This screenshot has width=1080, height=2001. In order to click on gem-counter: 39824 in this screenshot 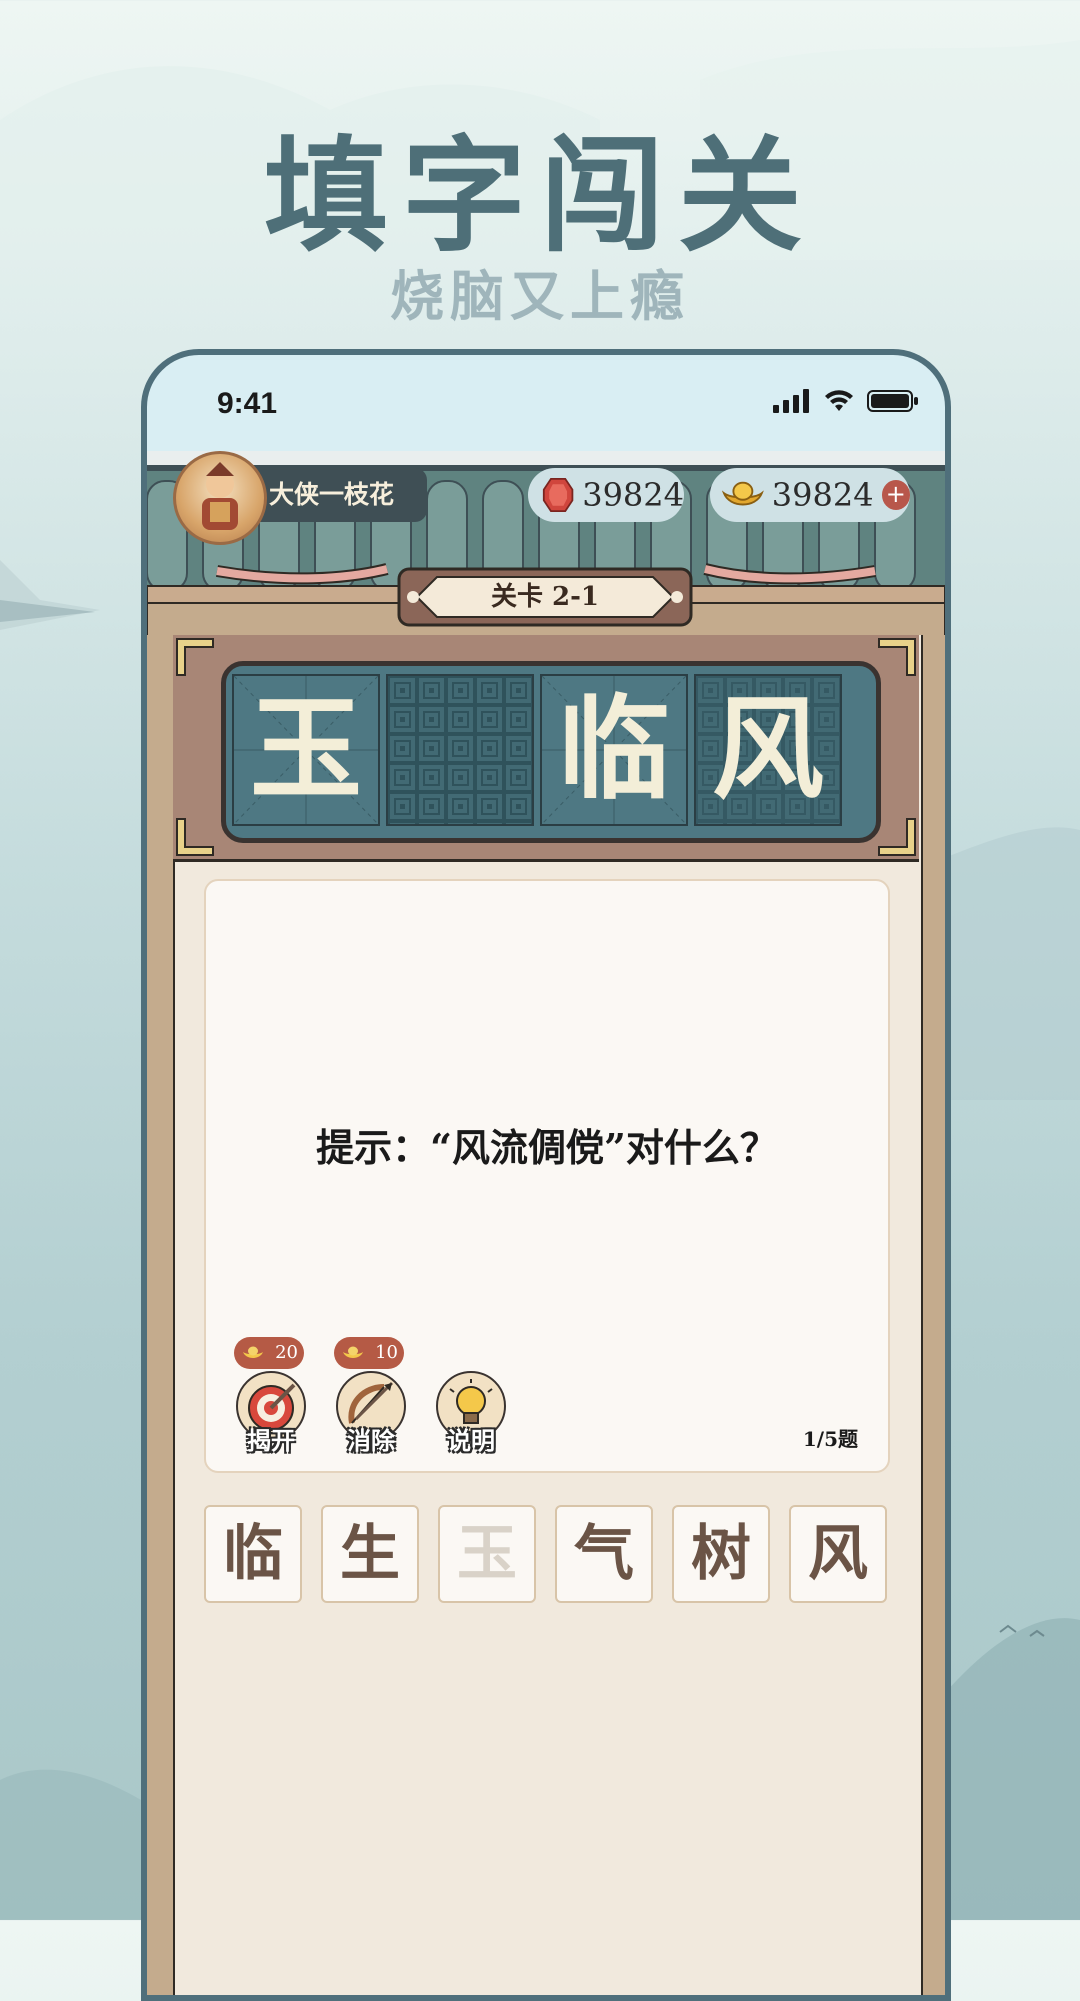, I will do `click(606, 495)`.